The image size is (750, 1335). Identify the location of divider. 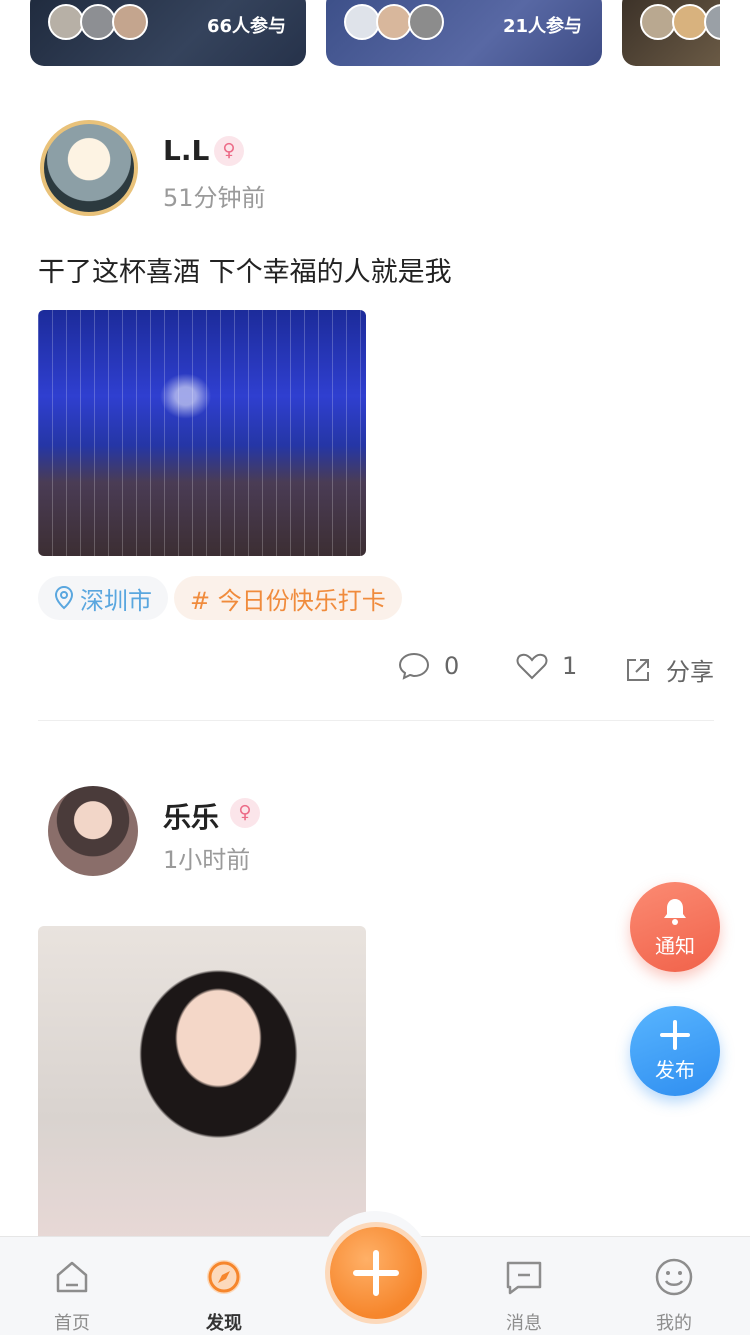
(376, 720).